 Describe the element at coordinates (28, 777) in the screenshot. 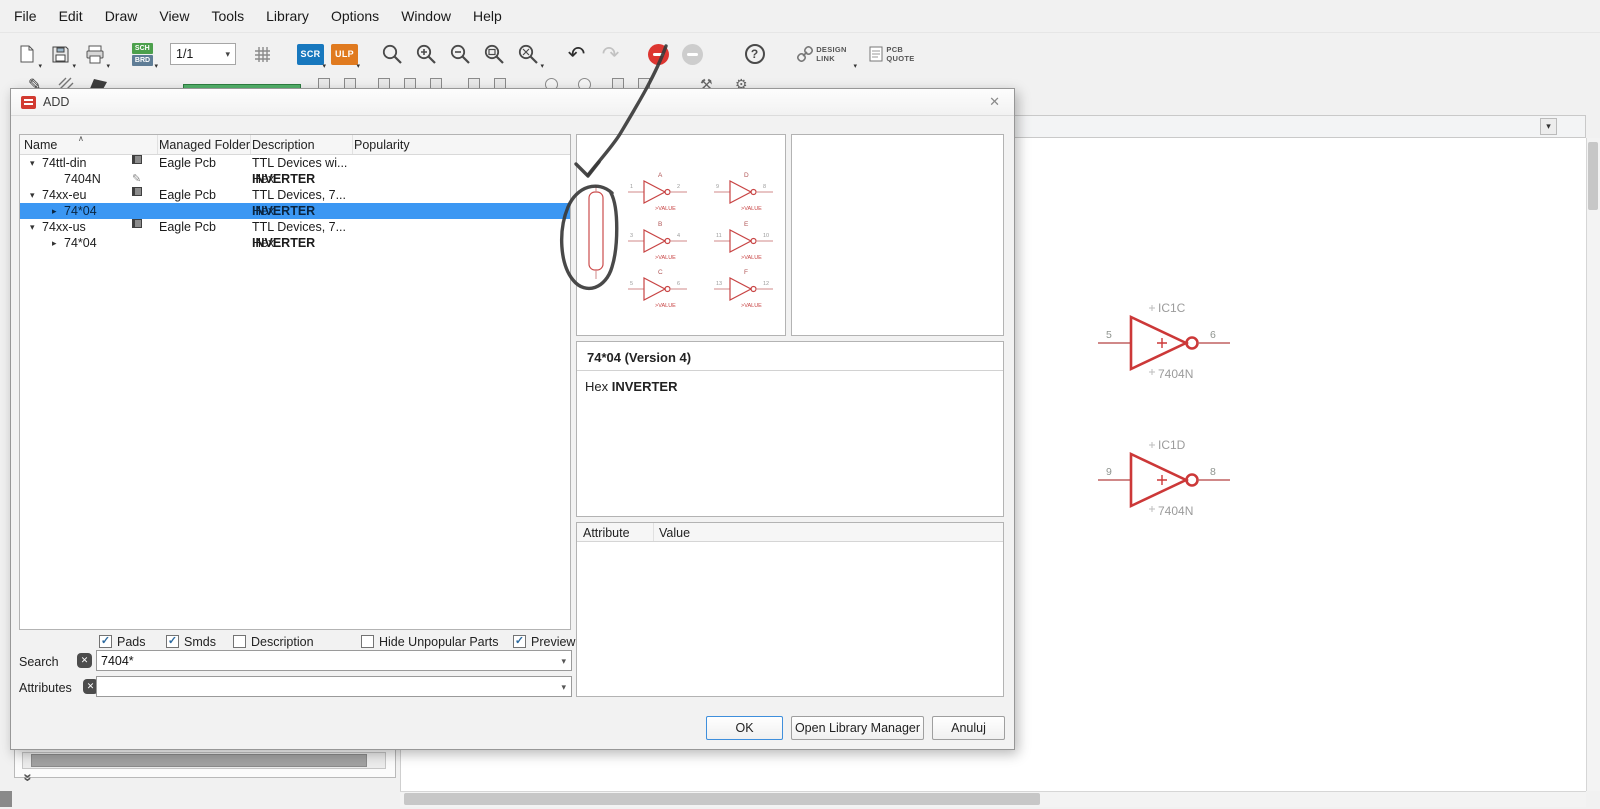

I see `collapse-chevron-icon: »` at that location.